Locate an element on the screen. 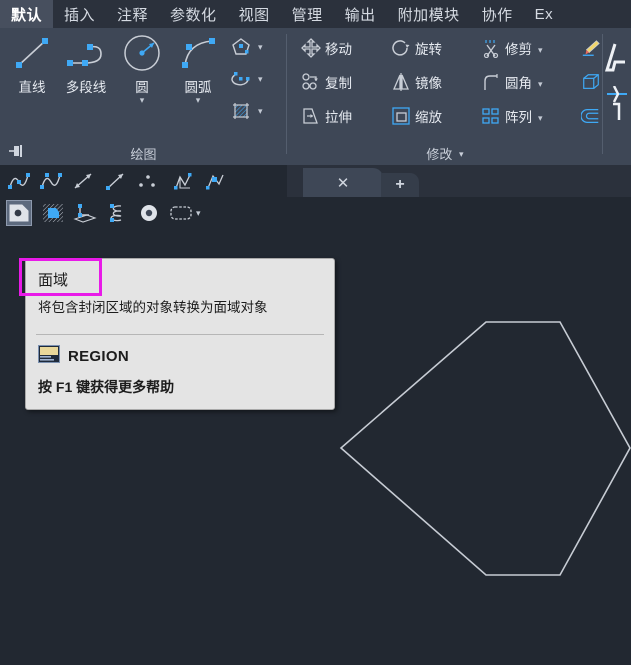  ribbon-tab-strip: 默认 插入 注释 参数化 视图 管理 输出 附加模块 协作 Ex is located at coordinates (315, 14).